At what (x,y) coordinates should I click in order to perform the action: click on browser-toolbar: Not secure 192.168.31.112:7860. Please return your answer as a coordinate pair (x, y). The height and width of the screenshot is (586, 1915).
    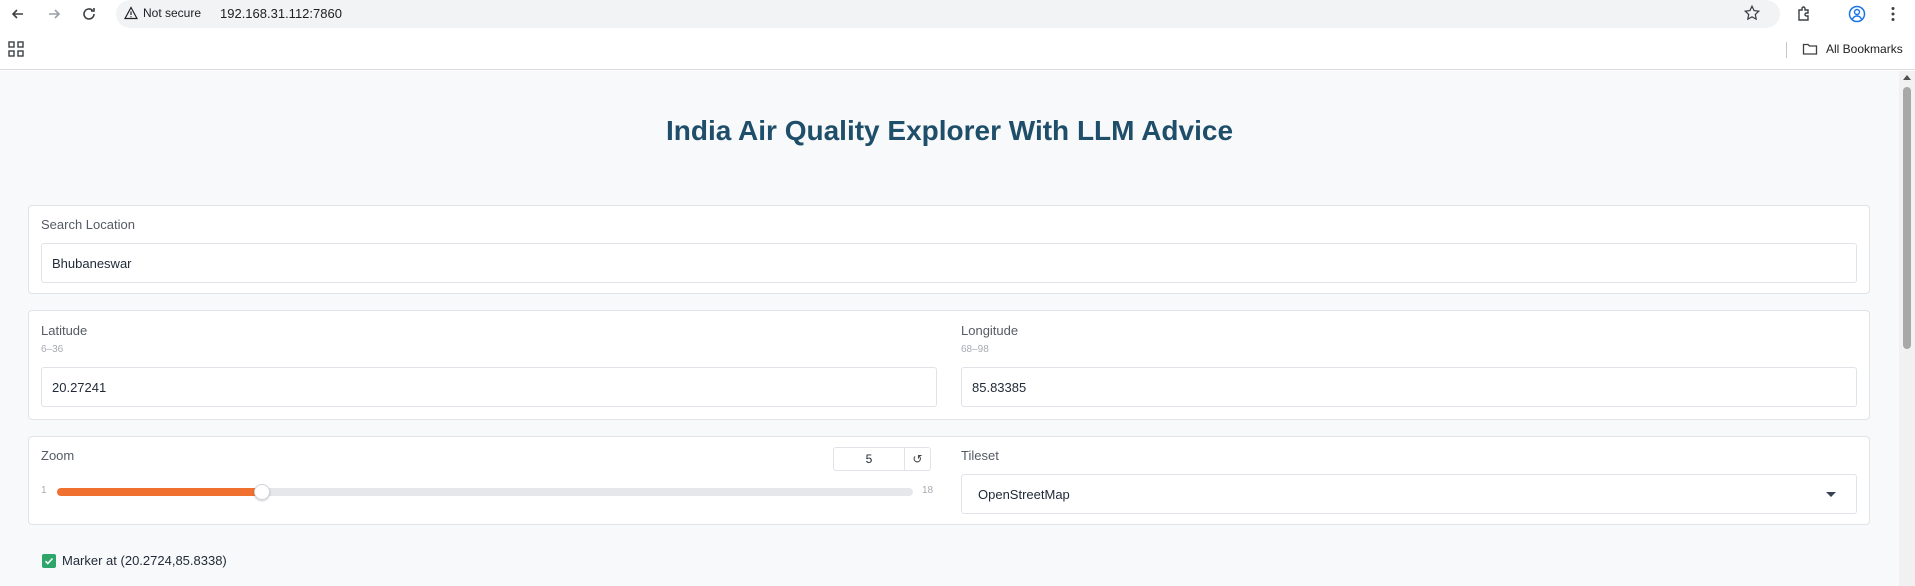
    Looking at the image, I should click on (957, 14).